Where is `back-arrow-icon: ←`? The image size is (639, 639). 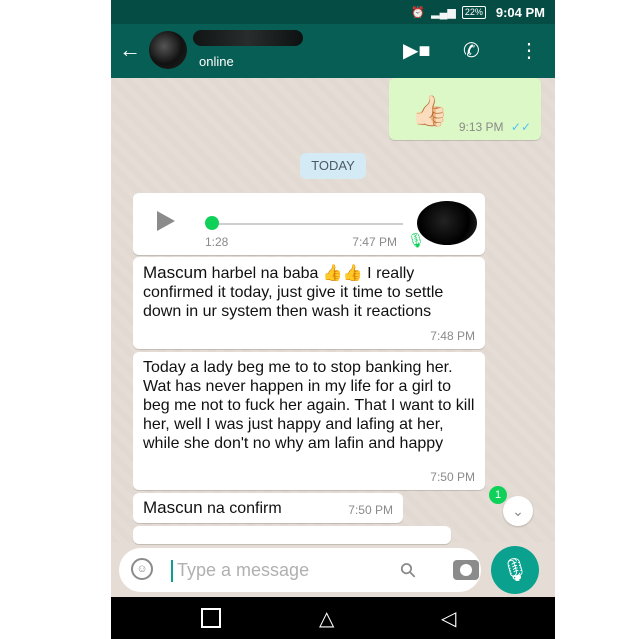 back-arrow-icon: ← is located at coordinates (130, 50).